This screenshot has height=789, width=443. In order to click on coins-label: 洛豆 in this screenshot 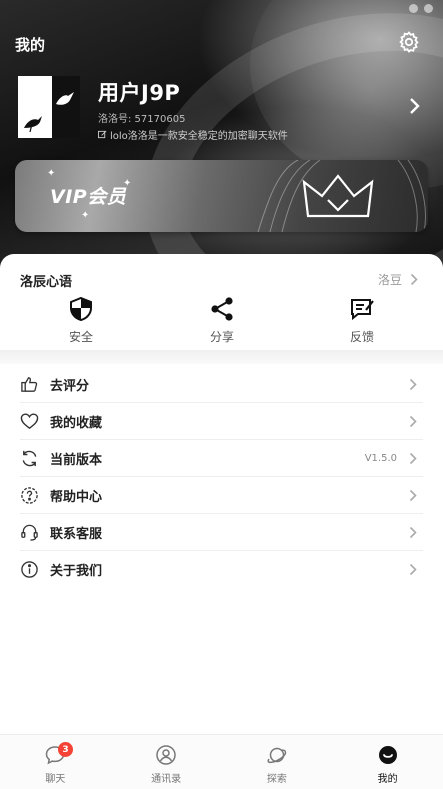, I will do `click(389, 280)`.